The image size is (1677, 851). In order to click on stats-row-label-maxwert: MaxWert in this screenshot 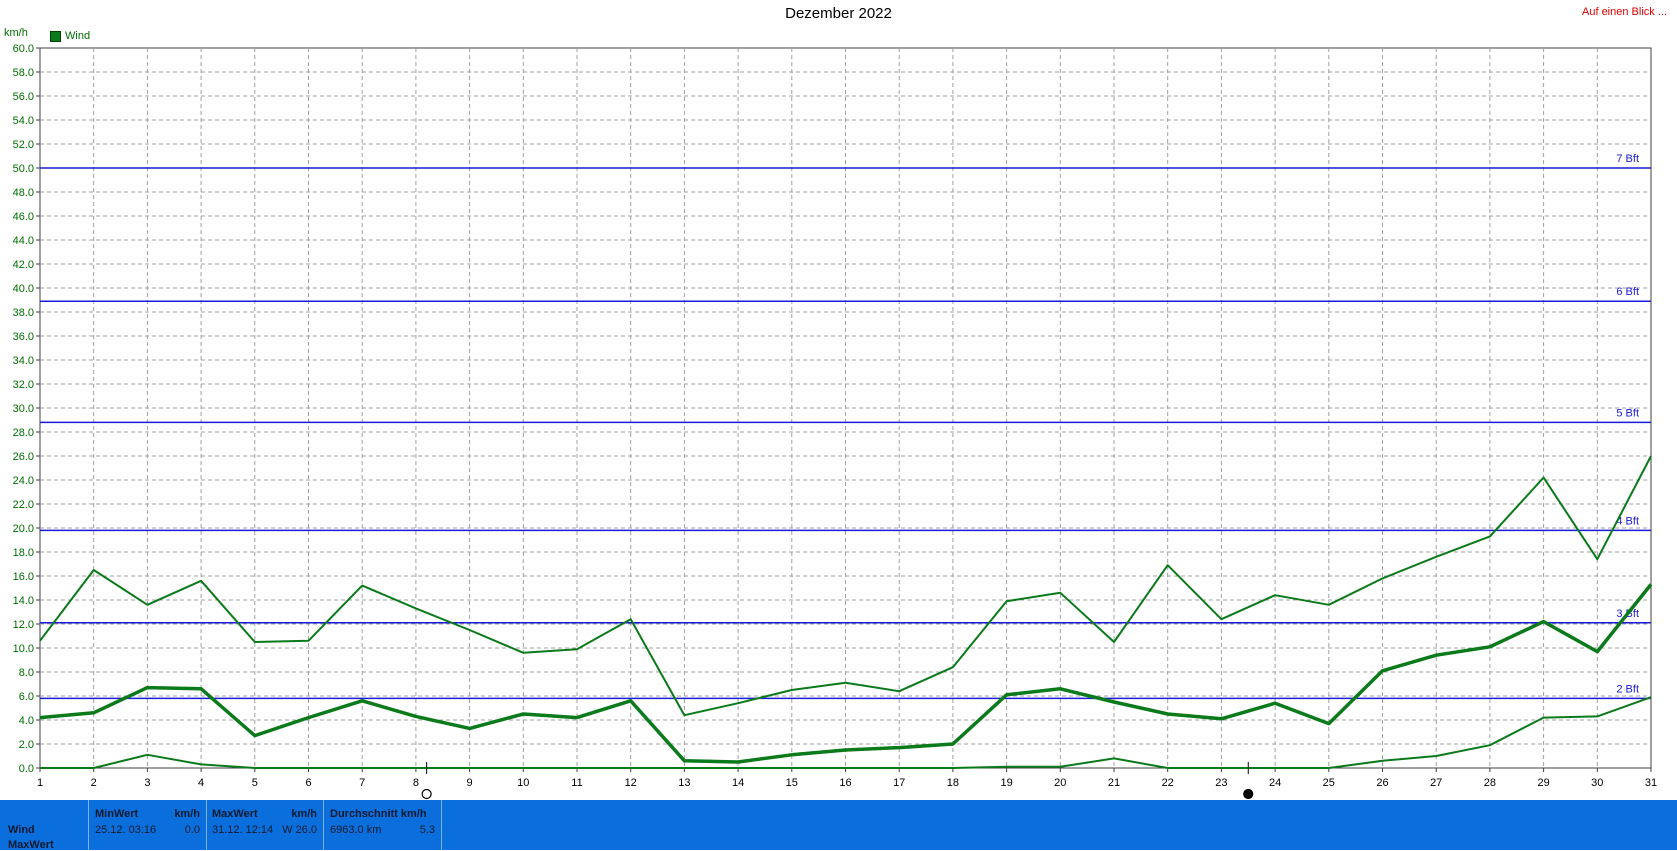, I will do `click(31, 845)`.